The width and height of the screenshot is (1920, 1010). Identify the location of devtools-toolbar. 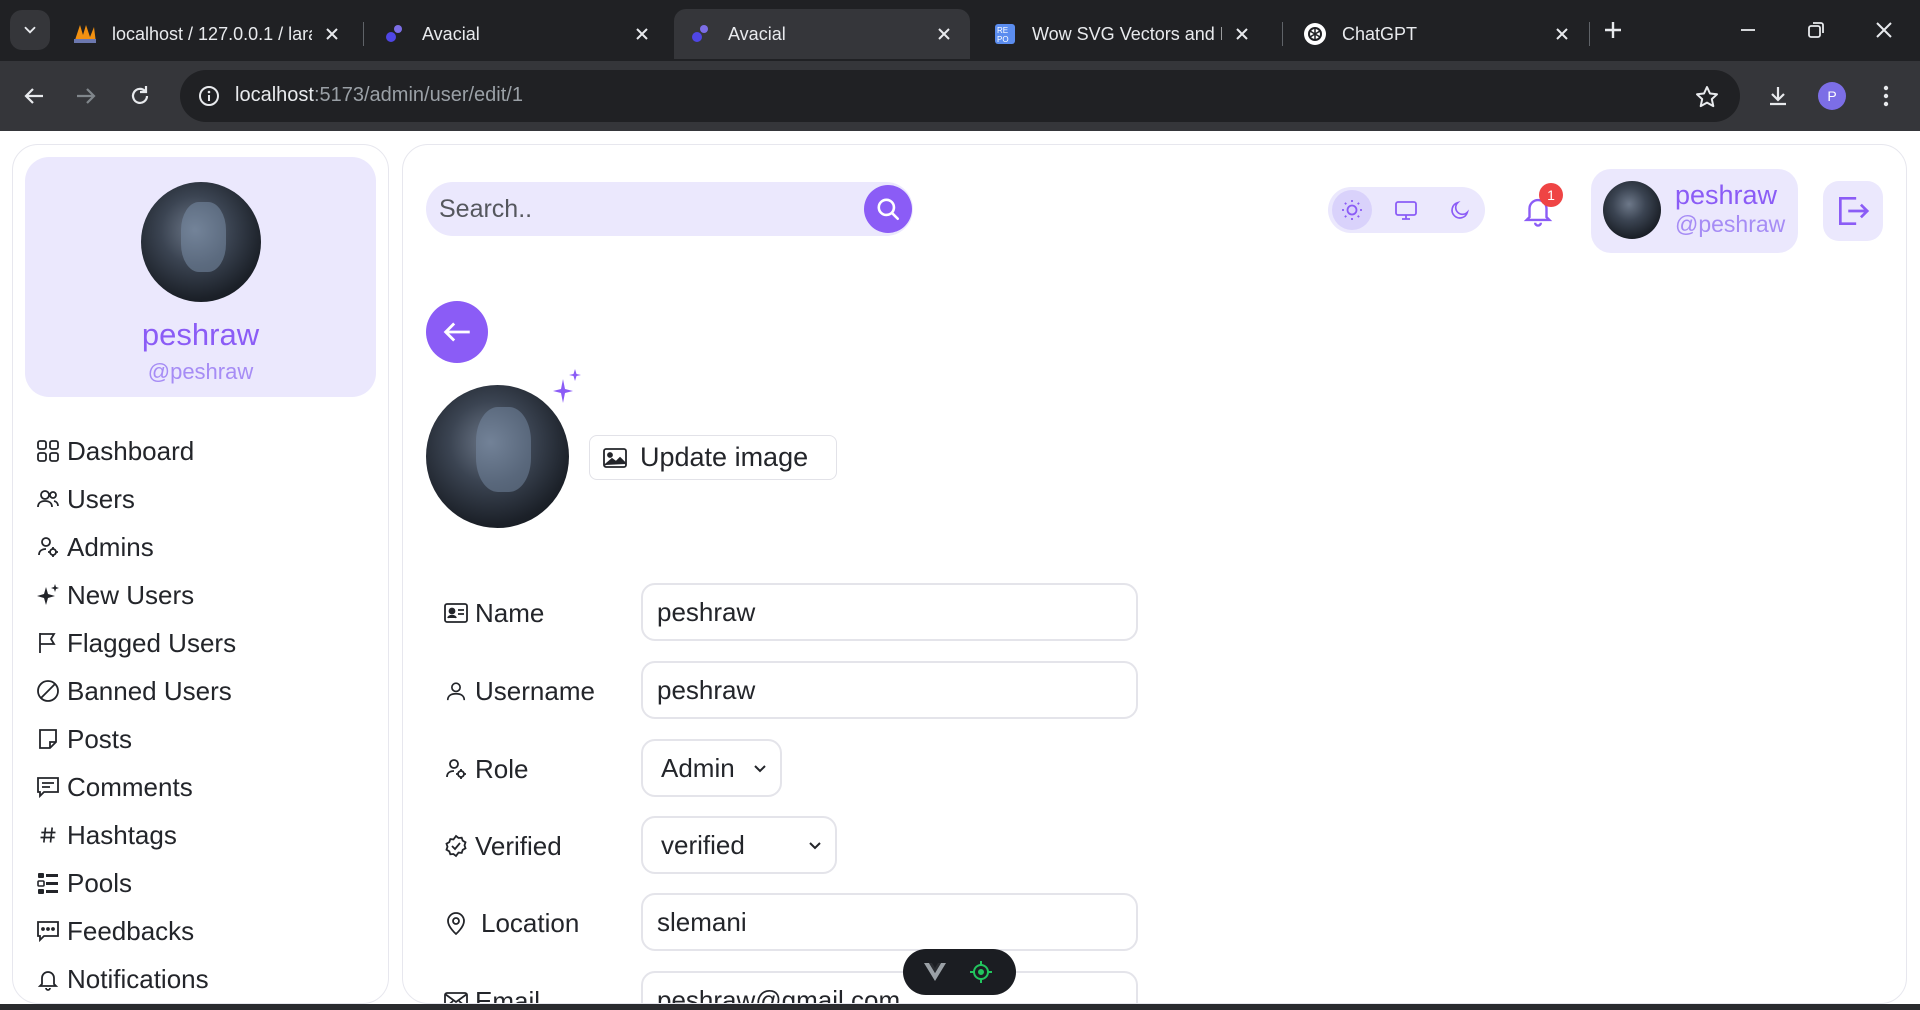
(959, 972).